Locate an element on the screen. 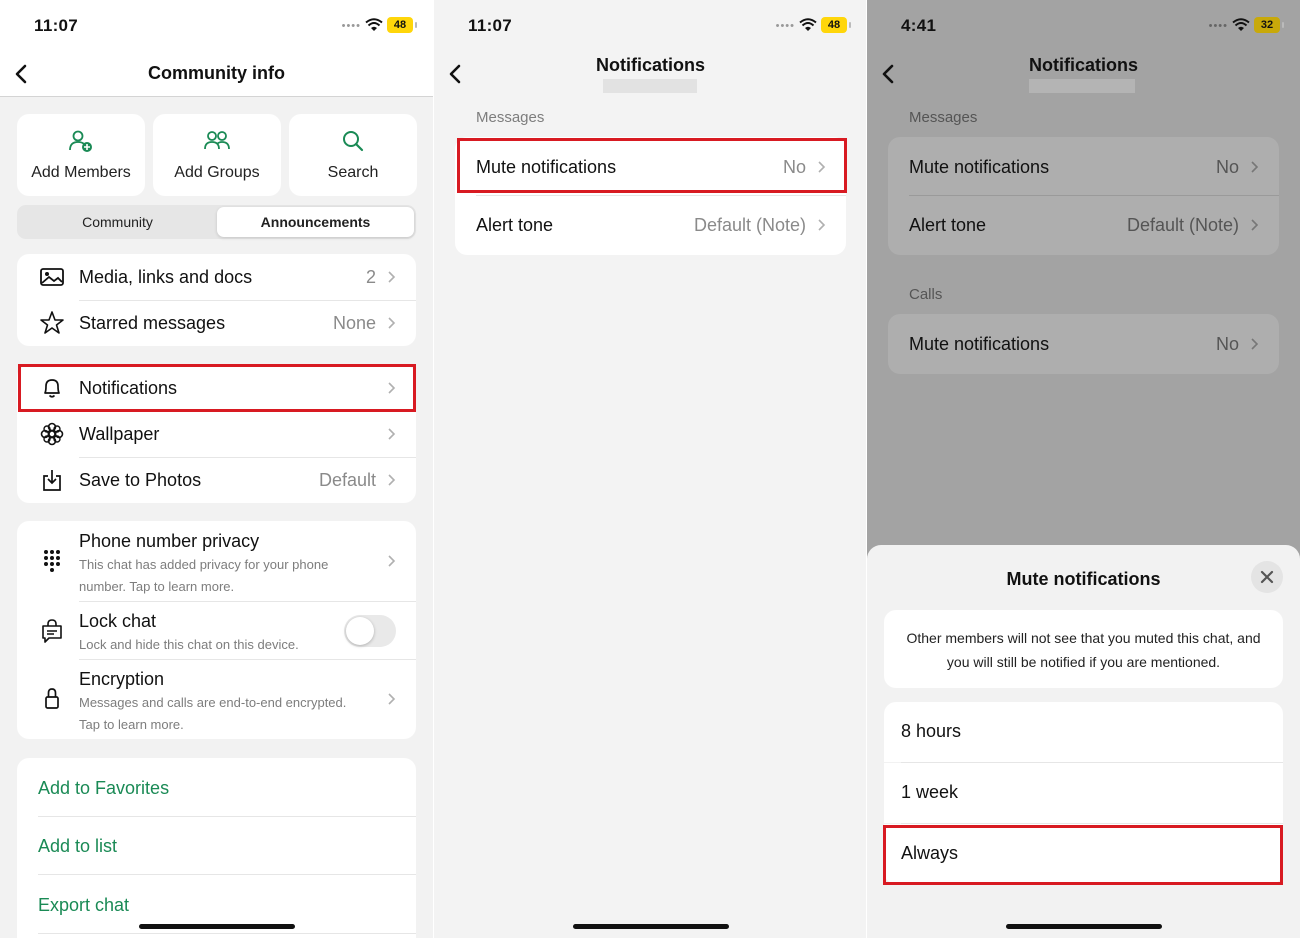 This screenshot has height=938, width=1300. row-calls-mute-notifications: Mute notifications No is located at coordinates (1083, 344).